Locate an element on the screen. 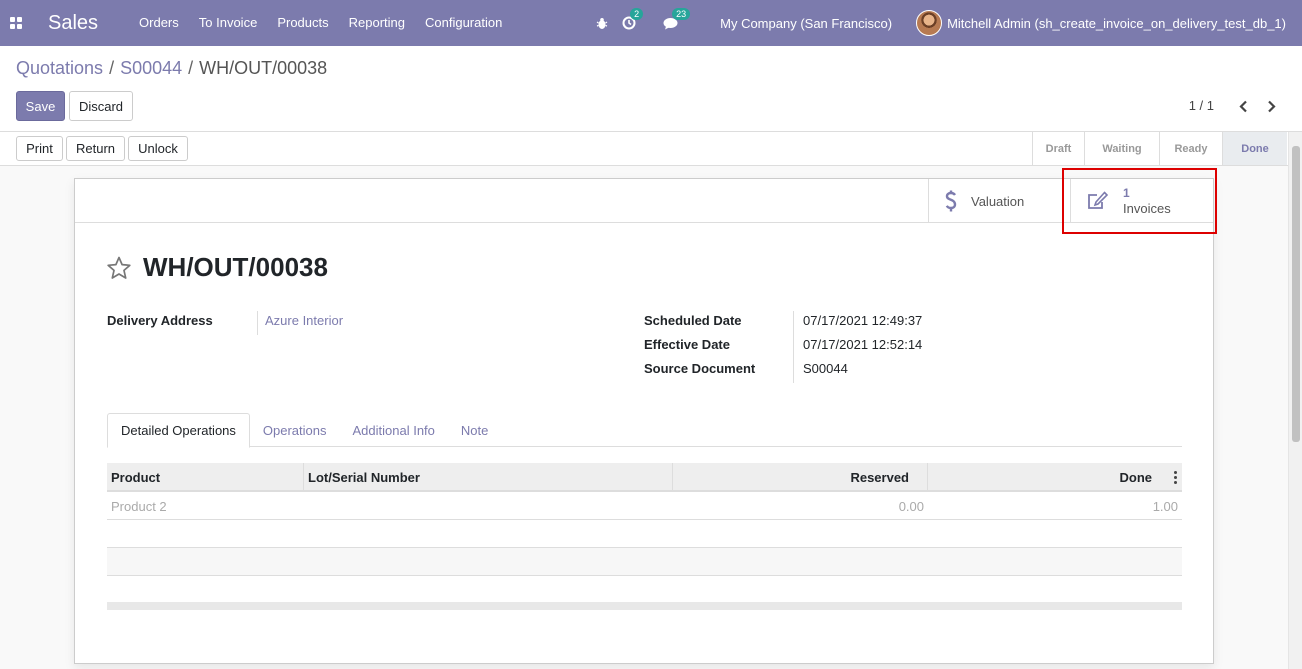 The width and height of the screenshot is (1302, 669). dollar-icon is located at coordinates (951, 201).